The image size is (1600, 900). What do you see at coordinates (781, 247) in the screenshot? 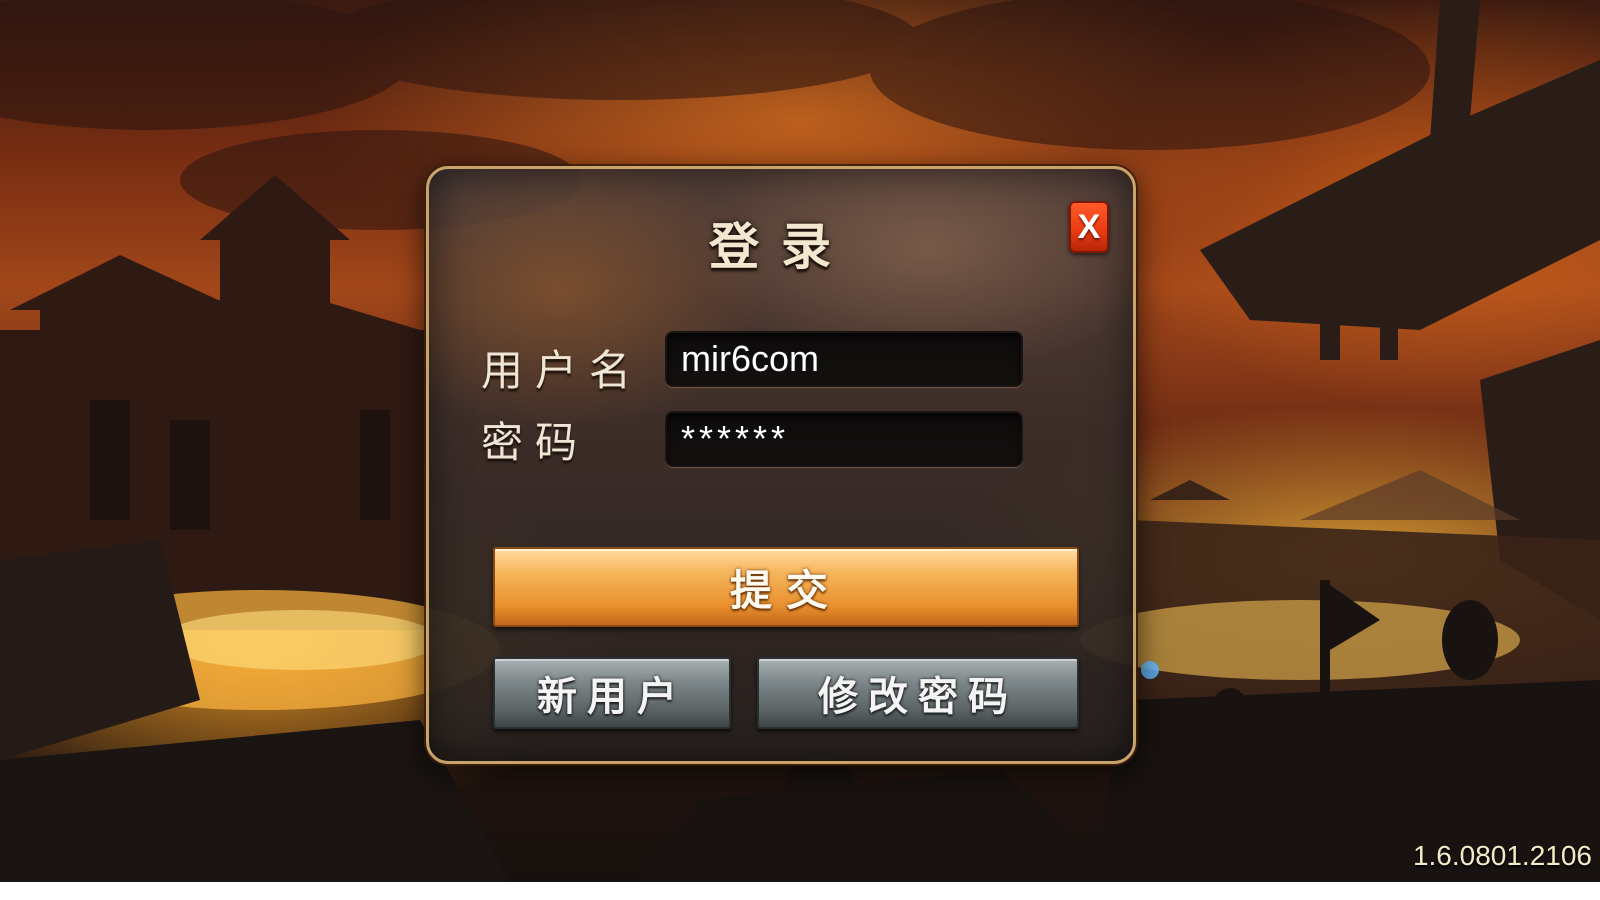
I see `dialog-title: 登录` at bounding box center [781, 247].